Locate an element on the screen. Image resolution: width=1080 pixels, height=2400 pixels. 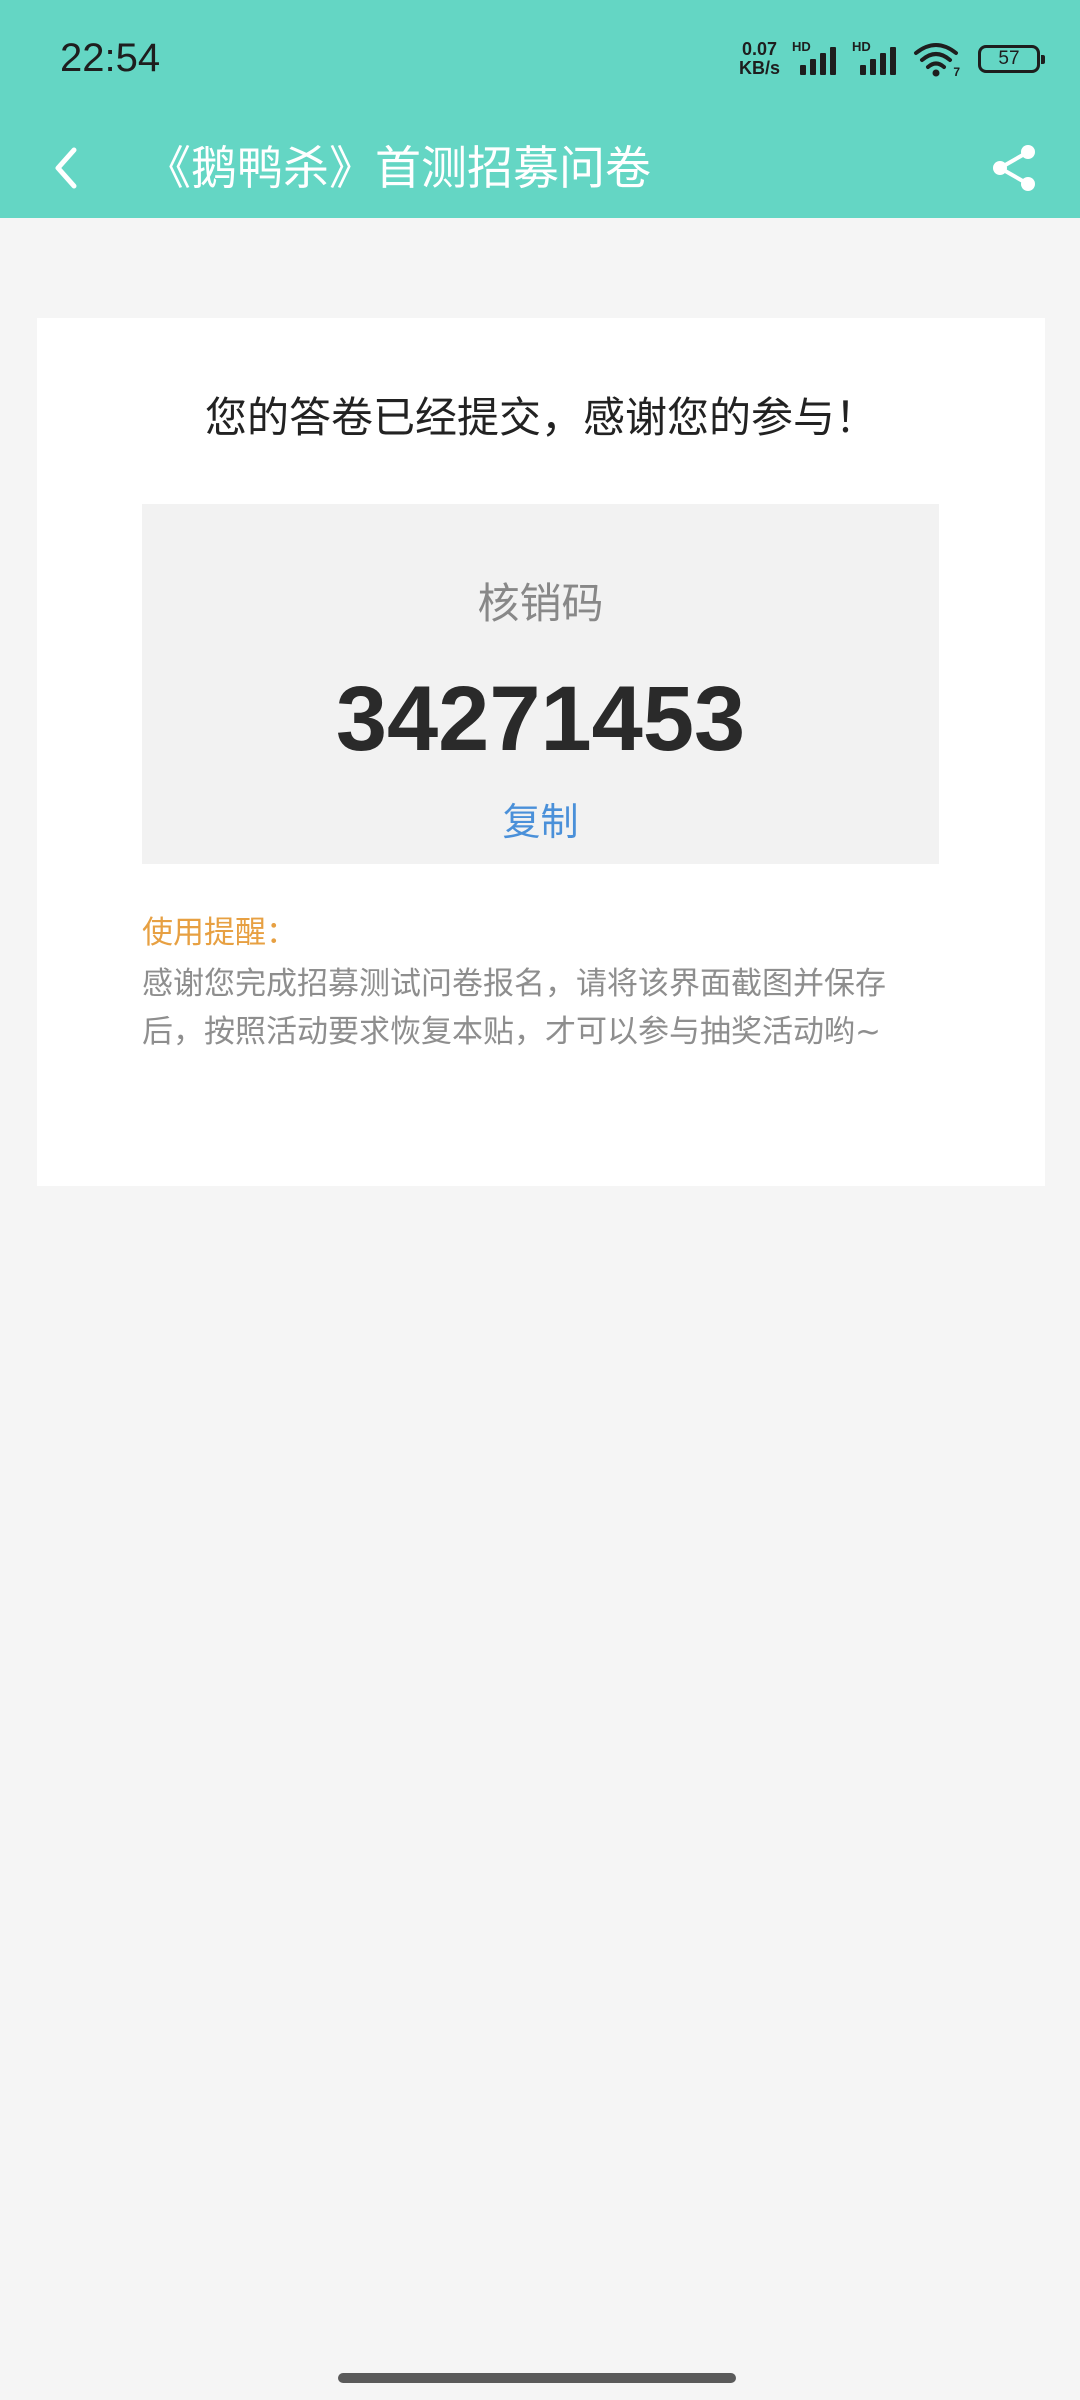
network-speed: 0.07 KB/s is located at coordinates (759, 59).